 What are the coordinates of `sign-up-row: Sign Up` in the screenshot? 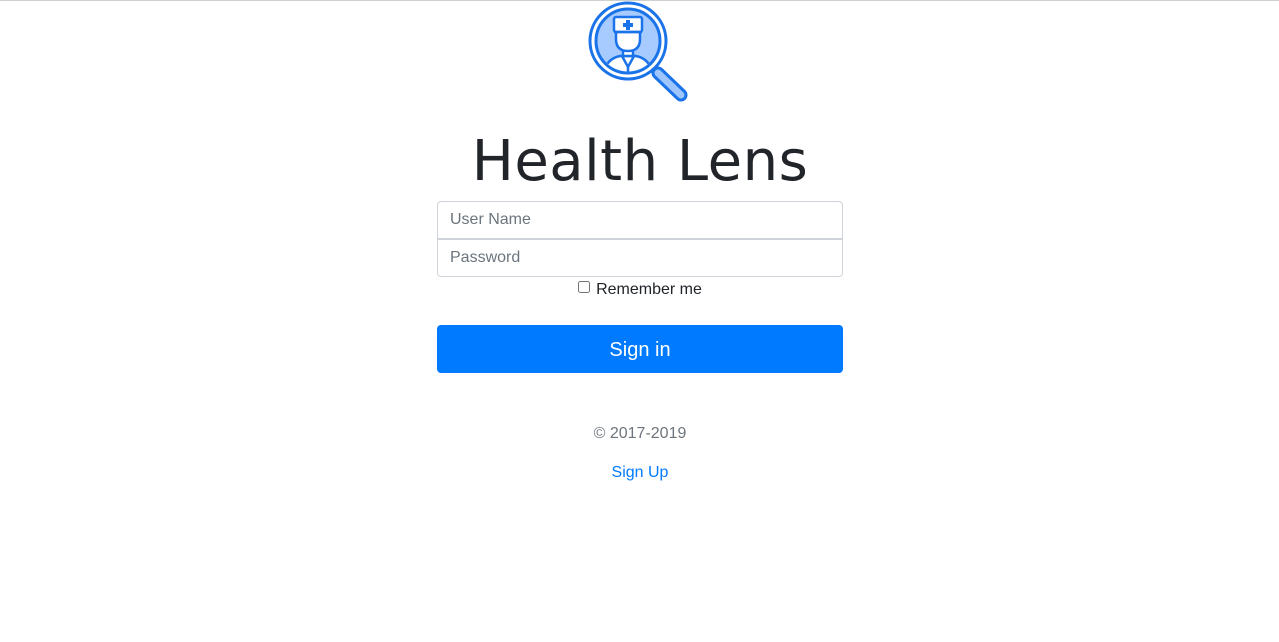 It's located at (640, 473).